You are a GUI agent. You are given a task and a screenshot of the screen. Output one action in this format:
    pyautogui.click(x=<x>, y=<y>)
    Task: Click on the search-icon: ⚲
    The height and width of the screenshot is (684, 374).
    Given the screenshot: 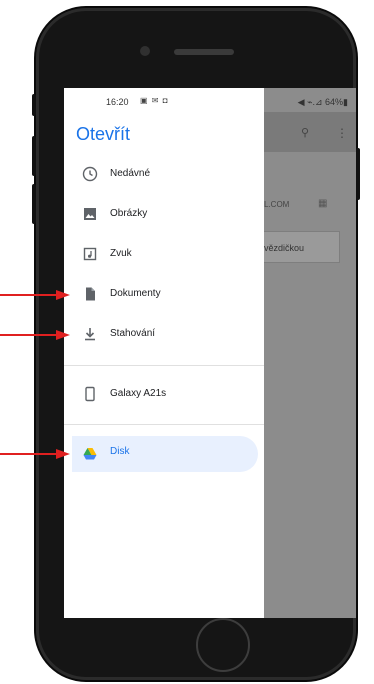 What is the action you would take?
    pyautogui.click(x=305, y=132)
    